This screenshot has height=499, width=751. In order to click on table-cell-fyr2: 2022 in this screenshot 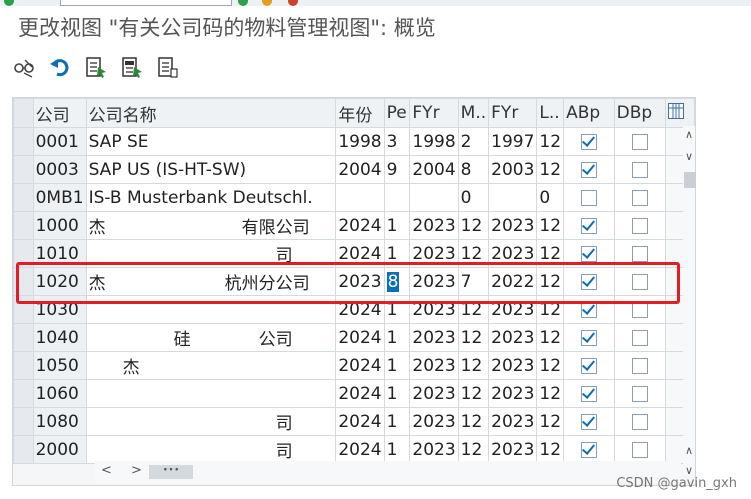, I will do `click(513, 281)`.